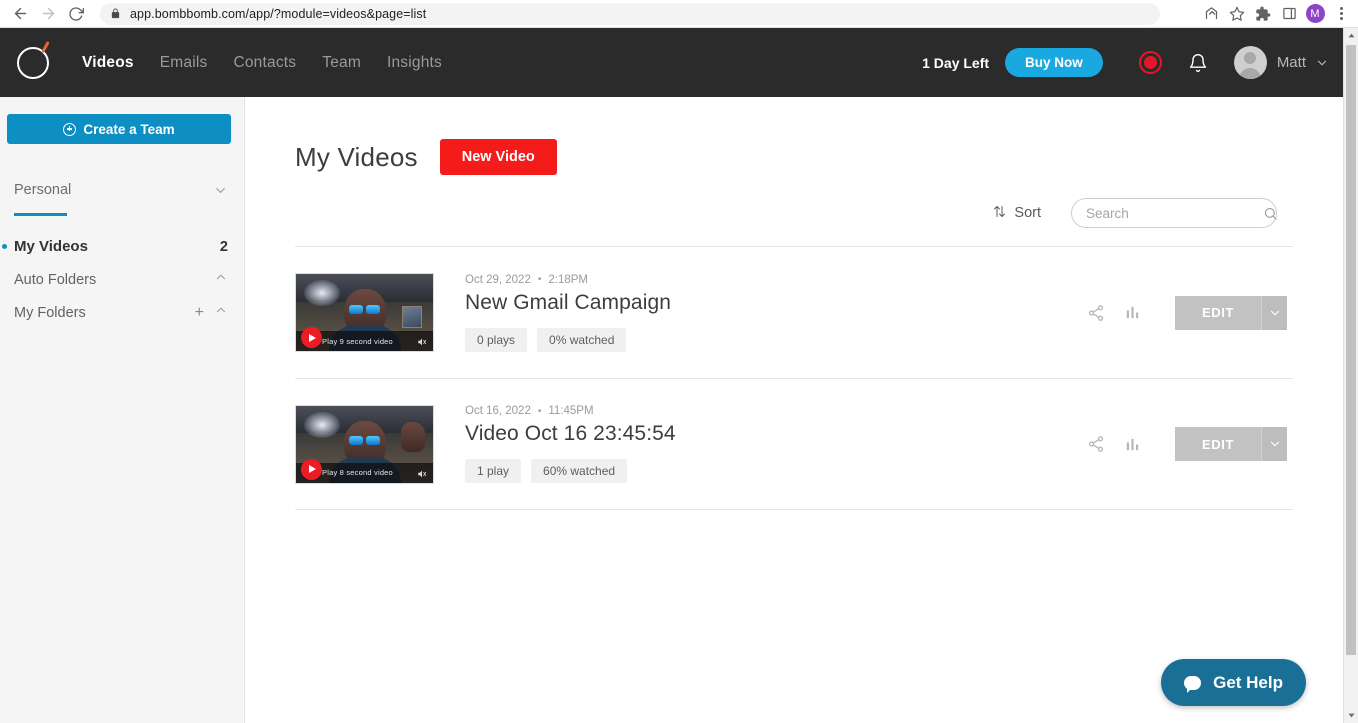 The height and width of the screenshot is (723, 1358). What do you see at coordinates (1289, 14) in the screenshot?
I see `side-panel-icon` at bounding box center [1289, 14].